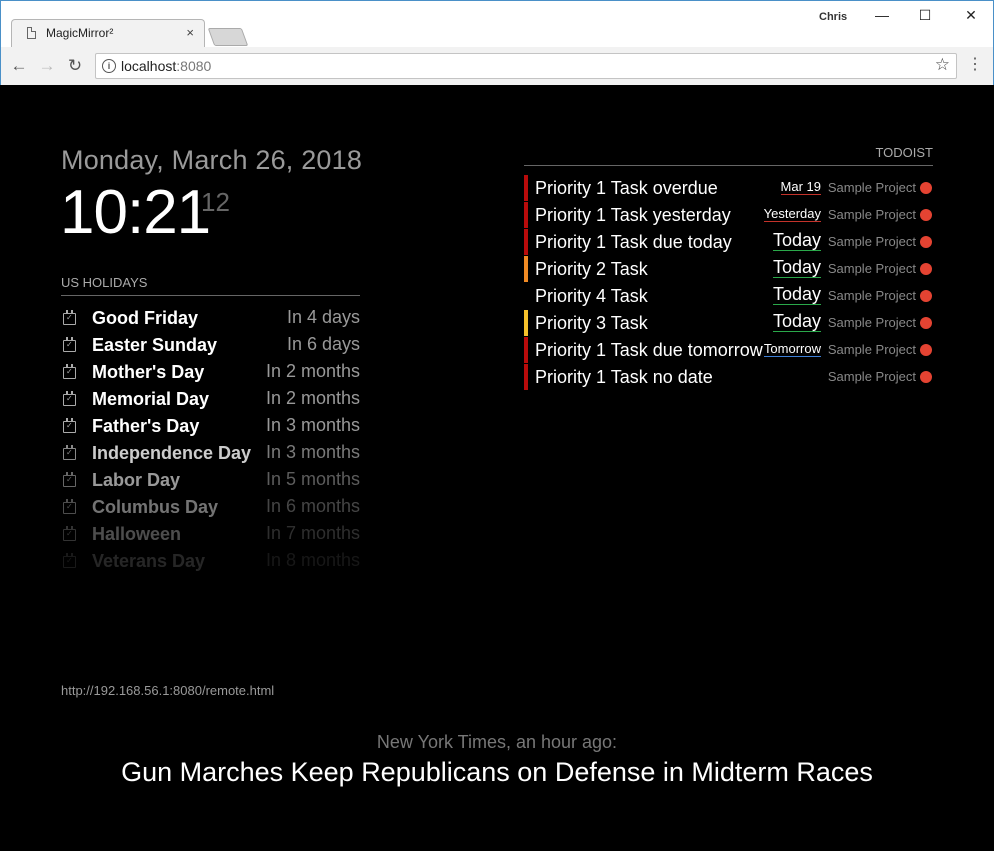 The height and width of the screenshot is (851, 994). Describe the element at coordinates (591, 296) in the screenshot. I see `todo-title: Priority 4 Task` at that location.